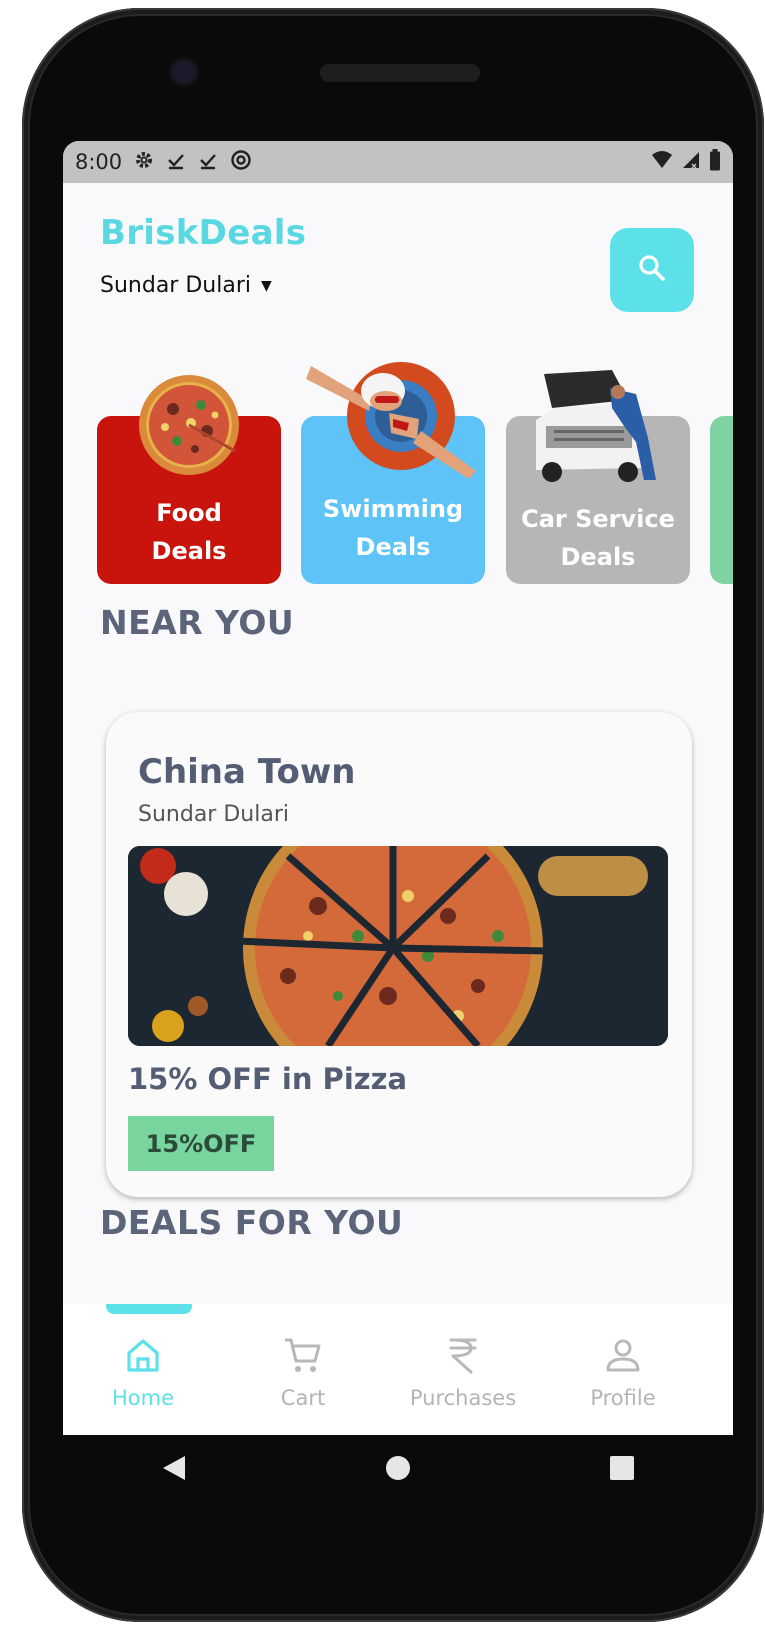 Image resolution: width=765 pixels, height=1630 pixels. Describe the element at coordinates (662, 162) in the screenshot. I see `wifi-icon` at that location.